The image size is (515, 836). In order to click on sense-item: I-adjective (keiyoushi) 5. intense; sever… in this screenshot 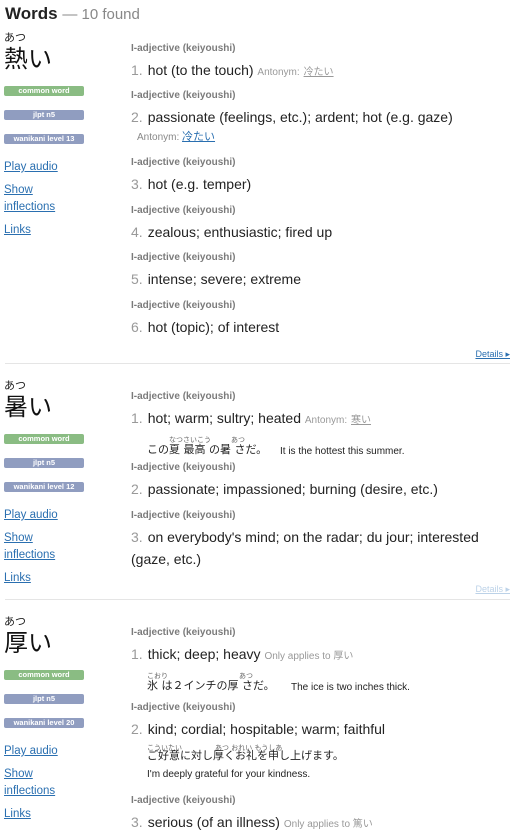, I will do `click(322, 271)`.